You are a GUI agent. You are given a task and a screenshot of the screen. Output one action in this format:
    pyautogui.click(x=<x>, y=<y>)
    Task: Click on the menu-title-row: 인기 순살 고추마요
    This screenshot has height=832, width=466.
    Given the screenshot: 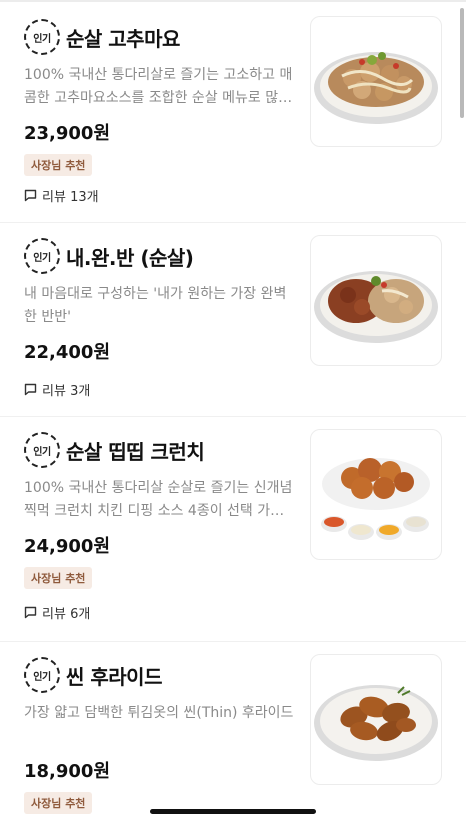 What is the action you would take?
    pyautogui.click(x=102, y=37)
    